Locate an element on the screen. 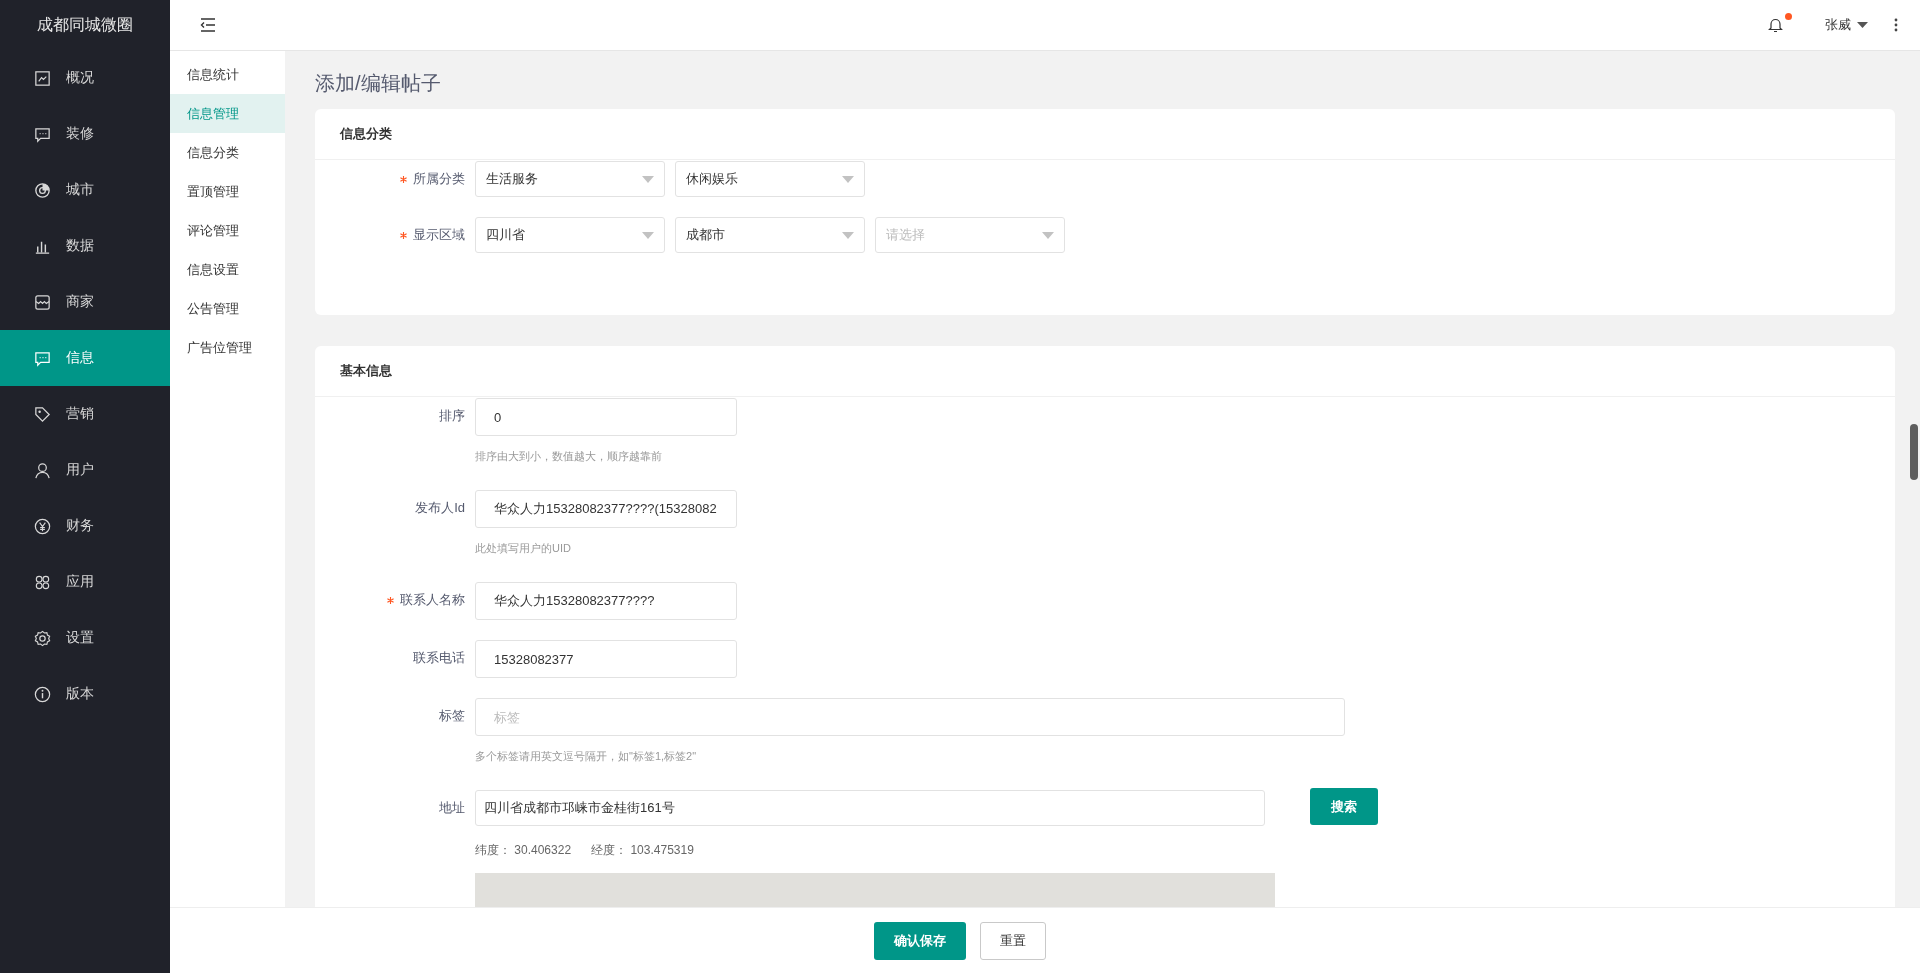  field-hint: 排序由大到小，数值越大，顺序越靠前 is located at coordinates (569, 456).